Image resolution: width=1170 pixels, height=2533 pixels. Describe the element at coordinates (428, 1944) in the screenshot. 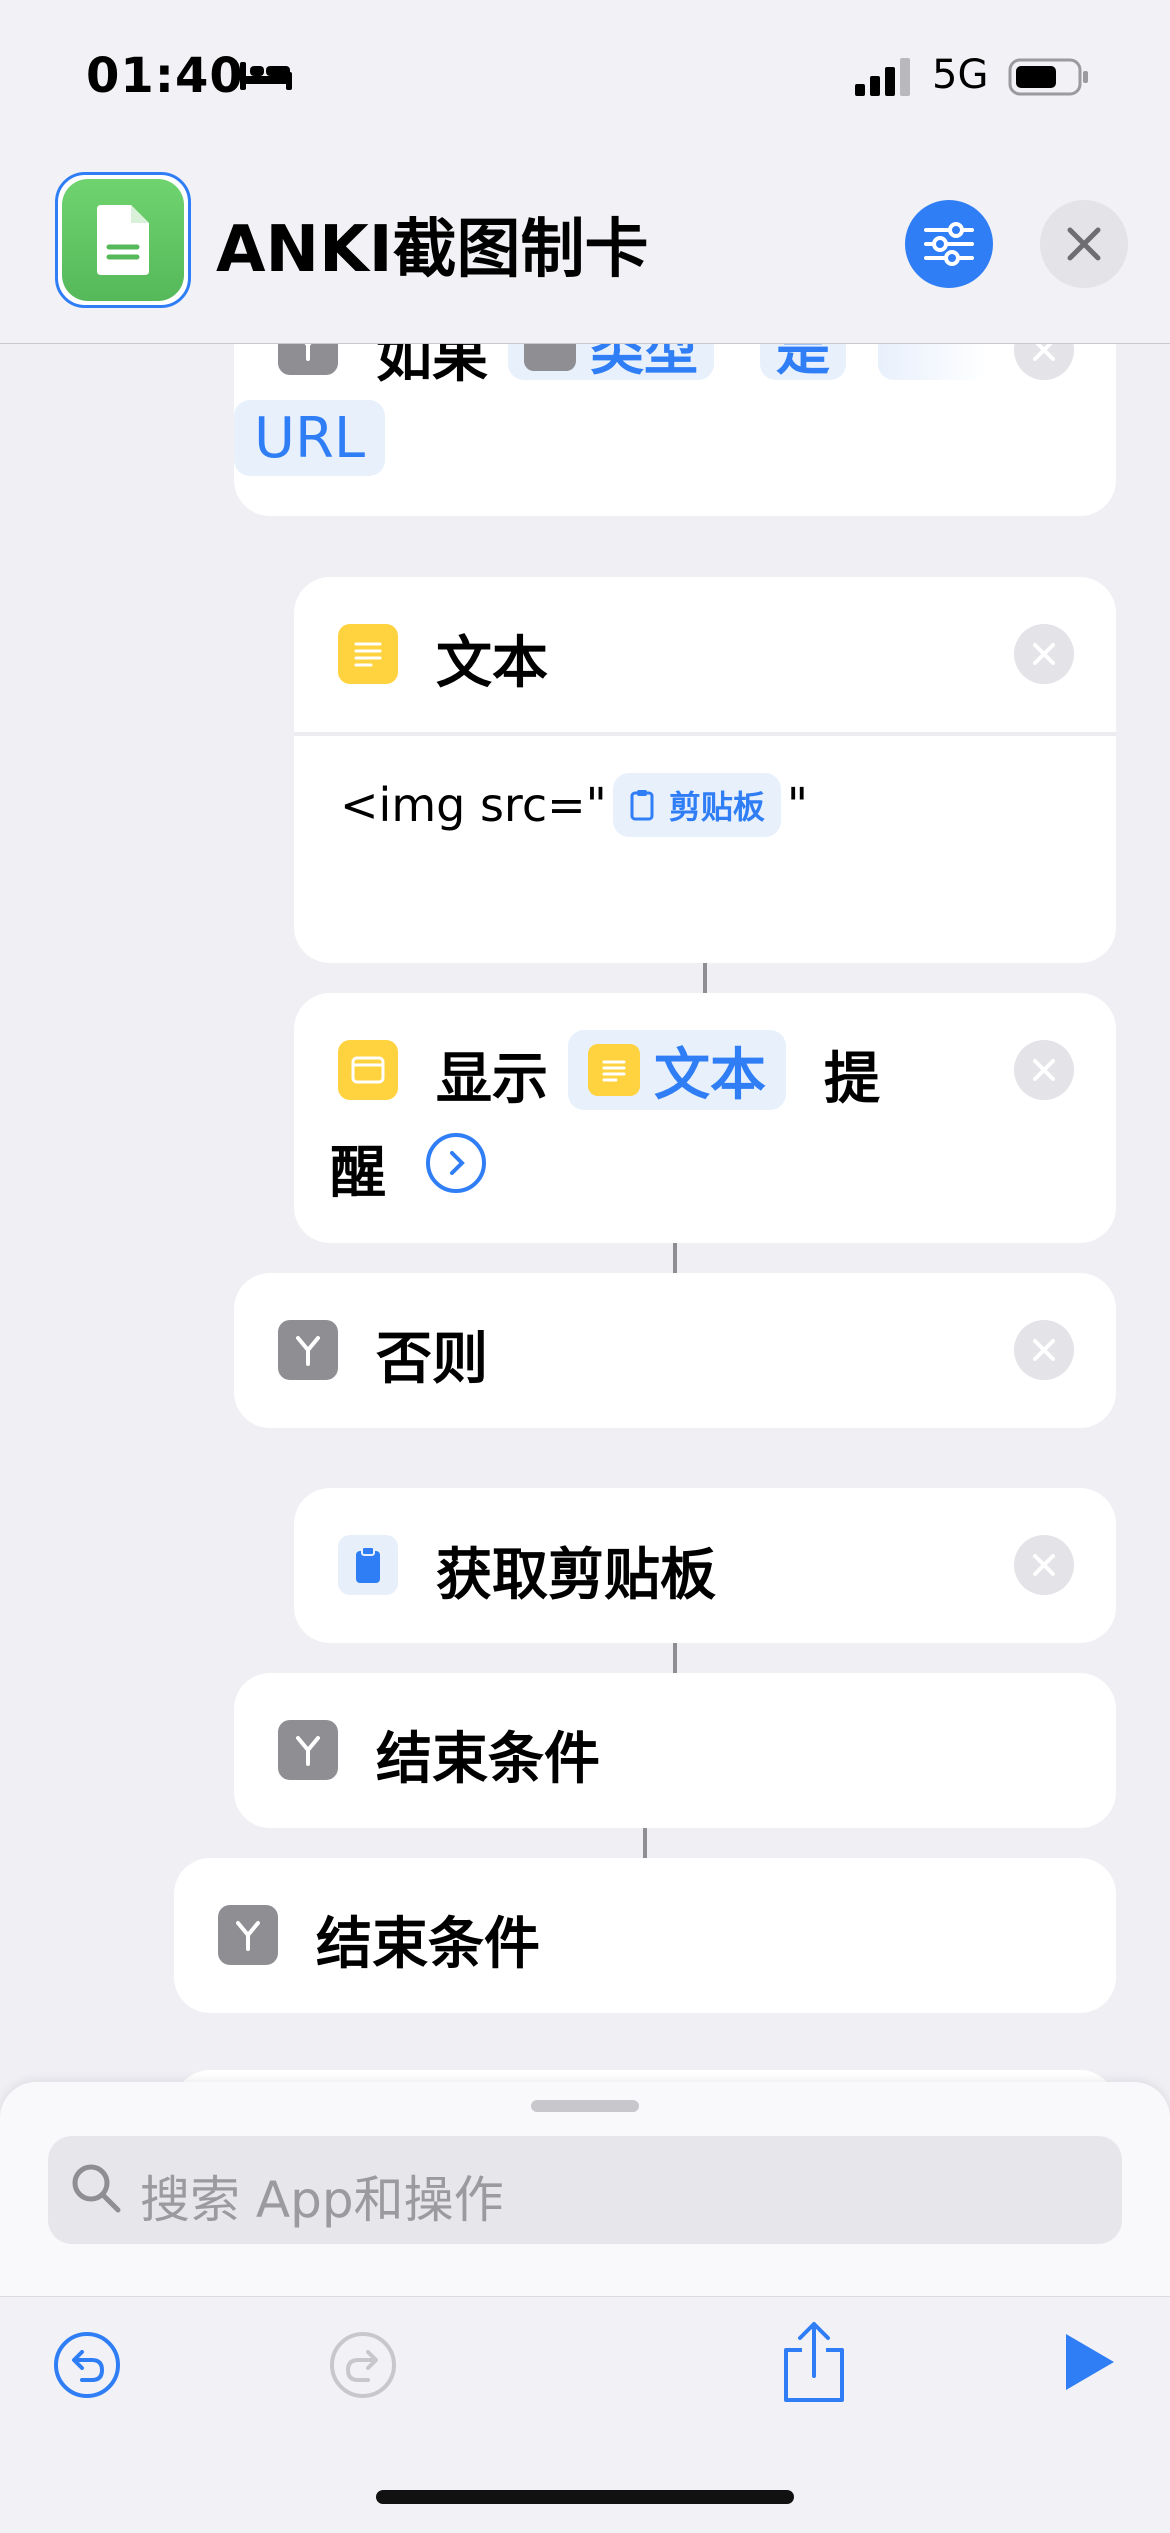

I see `end-if-outer-label: 结束条件` at that location.